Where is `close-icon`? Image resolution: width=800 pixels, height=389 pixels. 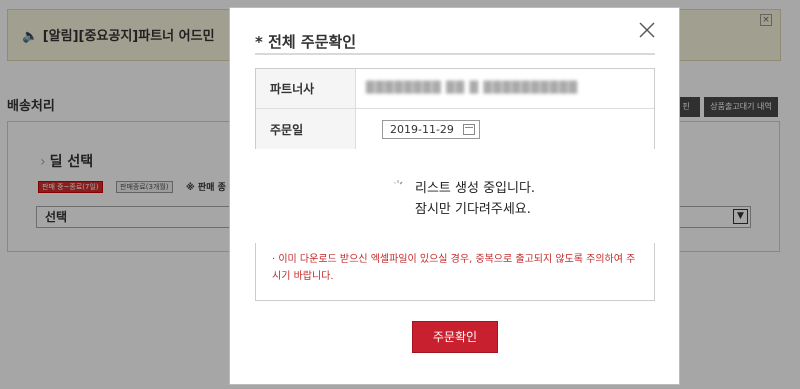 close-icon is located at coordinates (647, 30).